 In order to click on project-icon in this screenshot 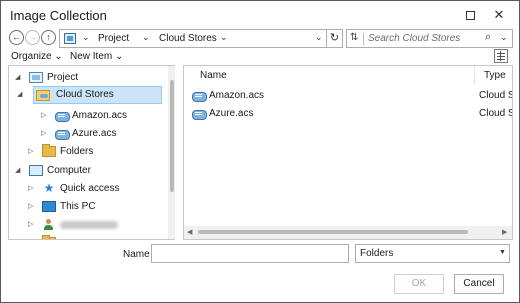, I will do `click(36, 77)`.